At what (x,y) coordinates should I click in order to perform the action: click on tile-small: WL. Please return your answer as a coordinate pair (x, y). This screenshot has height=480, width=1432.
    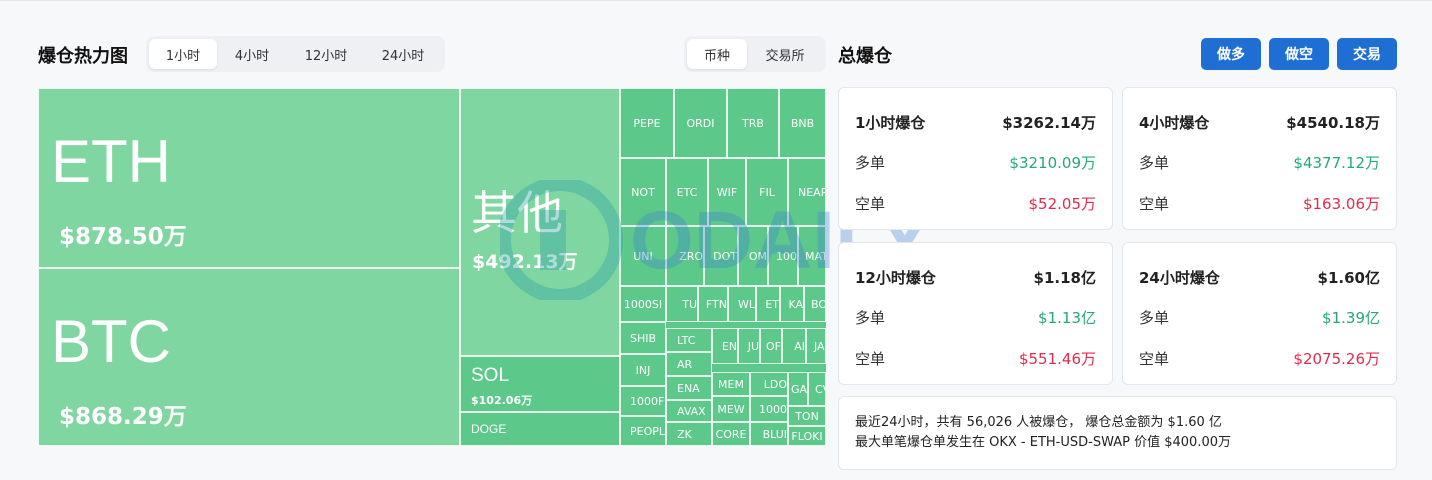
    Looking at the image, I should click on (742, 304).